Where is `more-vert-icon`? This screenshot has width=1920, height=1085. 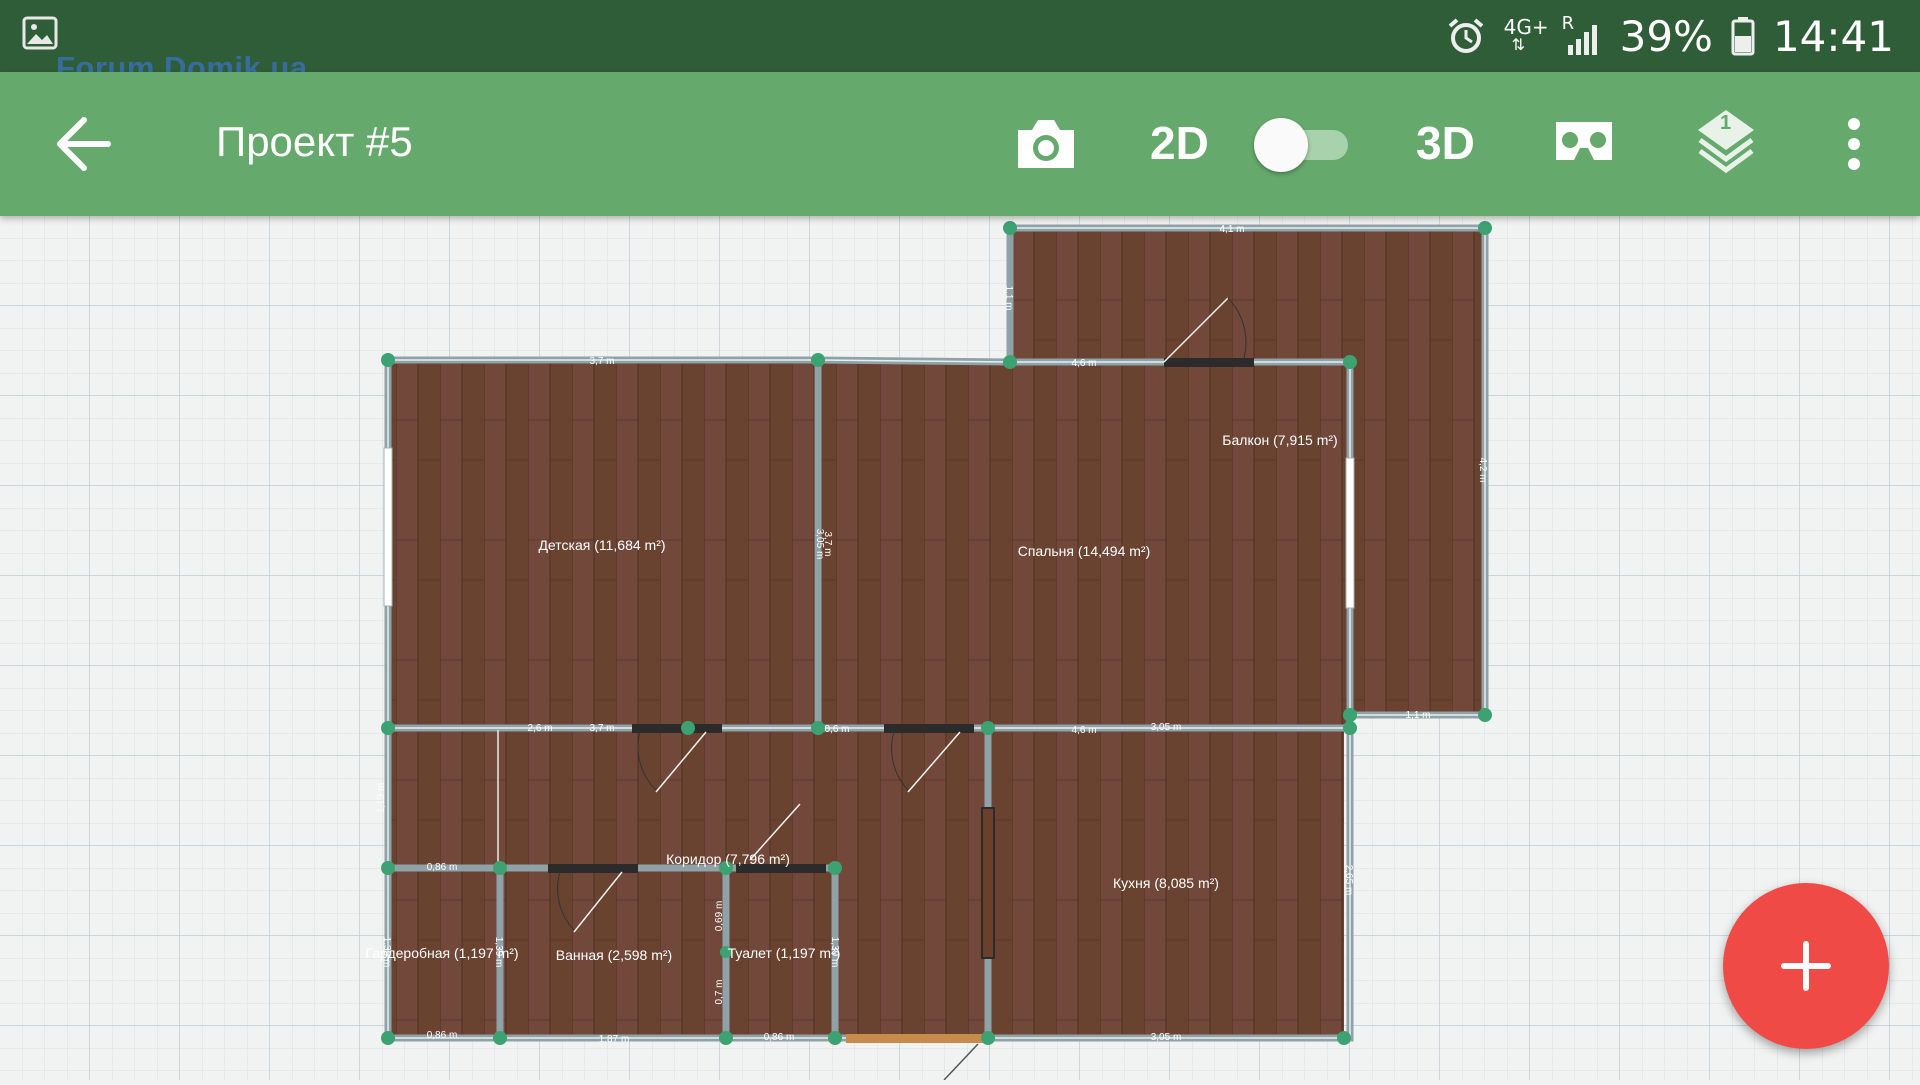
more-vert-icon is located at coordinates (1854, 144).